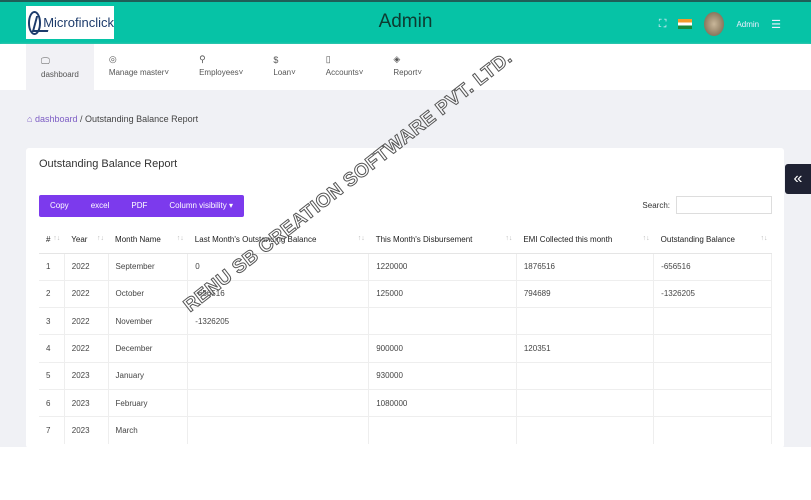 The width and height of the screenshot is (811, 500). I want to click on column-header: Year ↑↓, so click(86, 240).